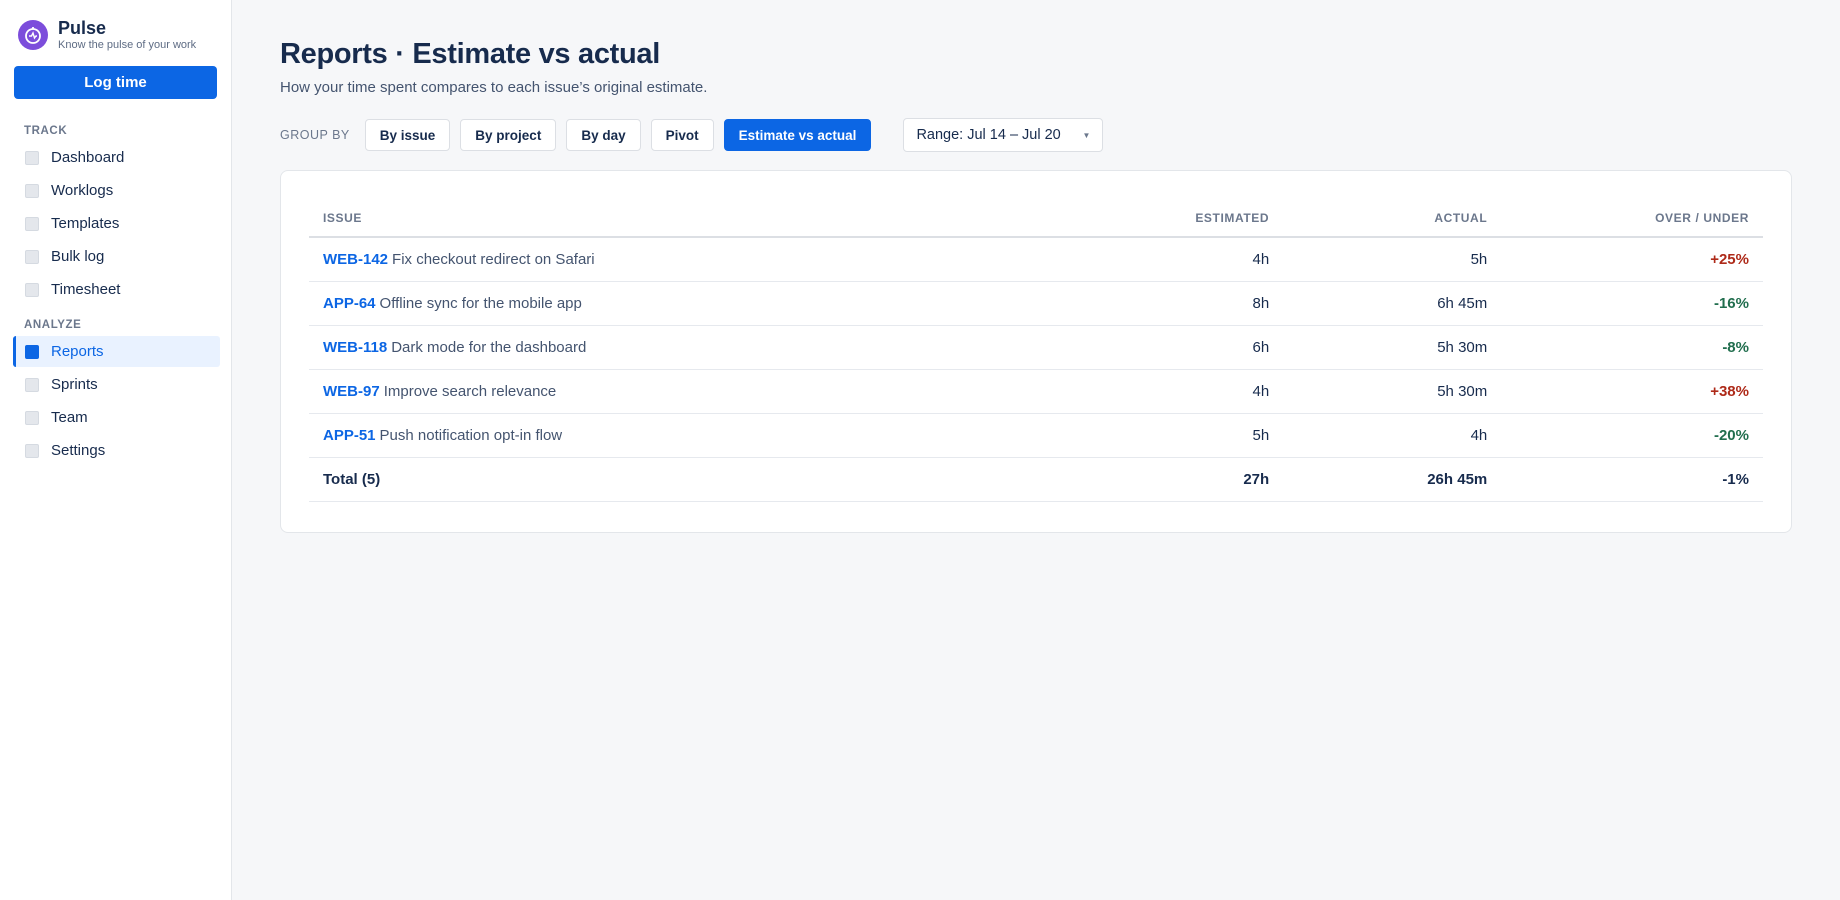  I want to click on worklogs-icon, so click(32, 190).